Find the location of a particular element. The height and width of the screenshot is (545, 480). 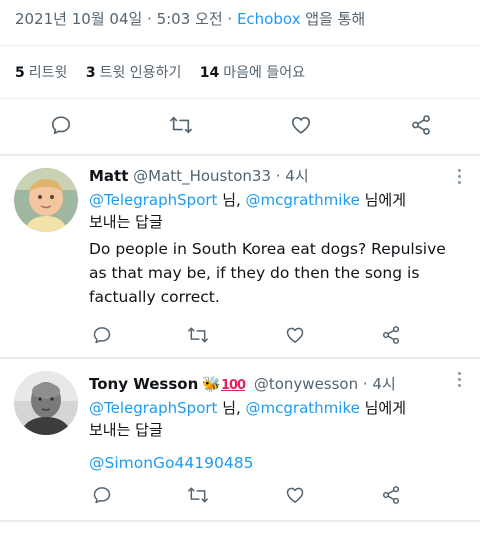

tweet-actions is located at coordinates (241, 125).